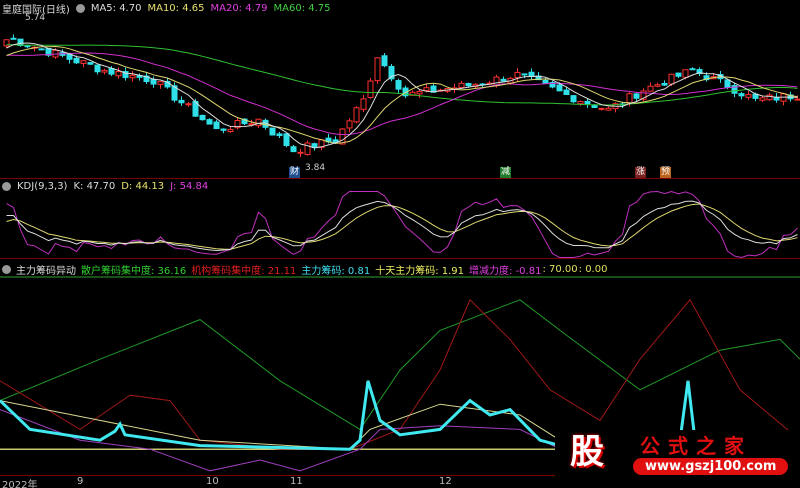 Image resolution: width=800 pixels, height=488 pixels. I want to click on watermark-logo: 股 公式之家 www.gszj100.com, so click(677, 453).